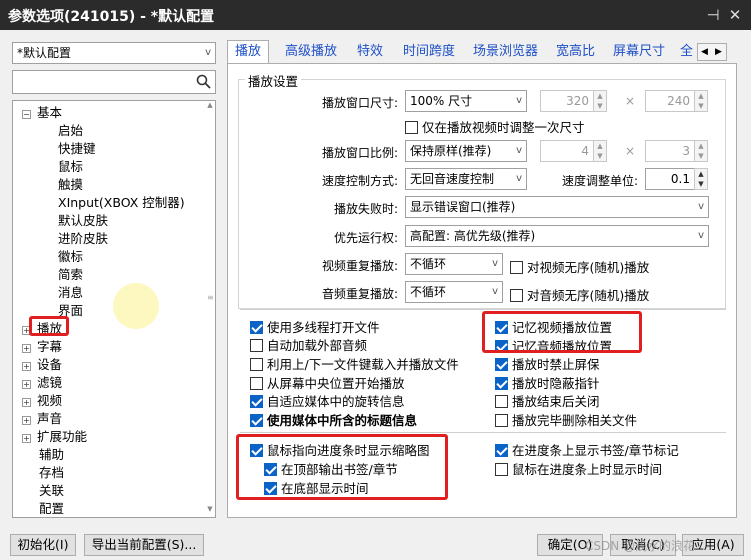 The height and width of the screenshot is (560, 751). What do you see at coordinates (43, 545) in the screenshot?
I see `init-button: 初始化(I)` at bounding box center [43, 545].